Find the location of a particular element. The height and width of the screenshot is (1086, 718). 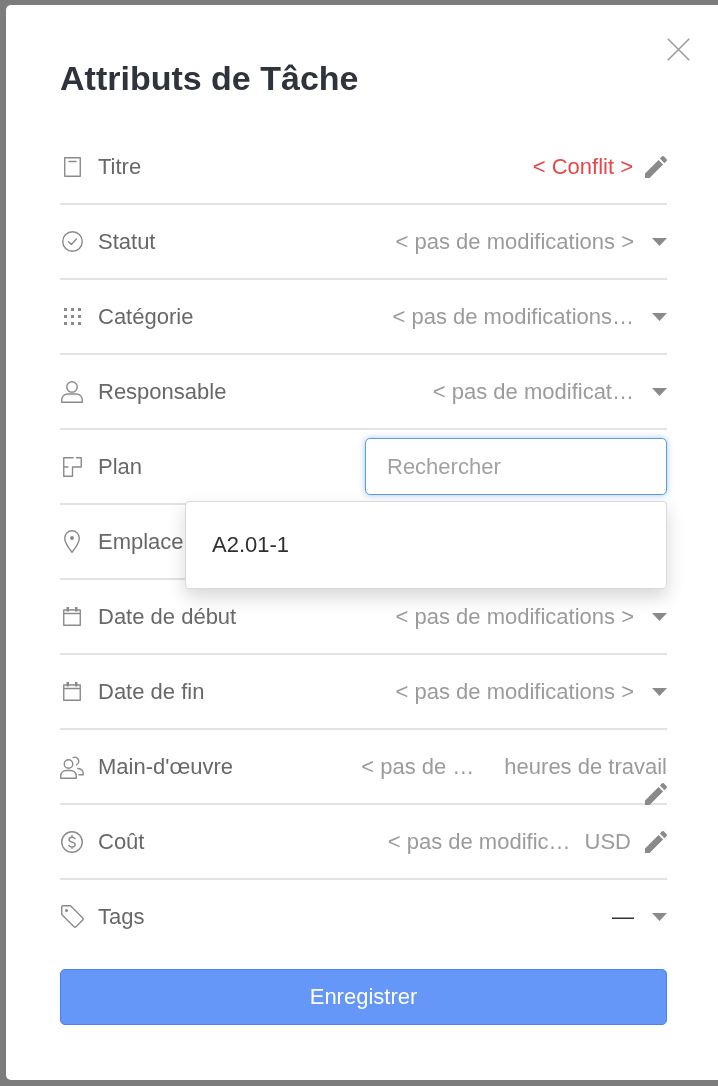

field-label: Date de début is located at coordinates (167, 616).